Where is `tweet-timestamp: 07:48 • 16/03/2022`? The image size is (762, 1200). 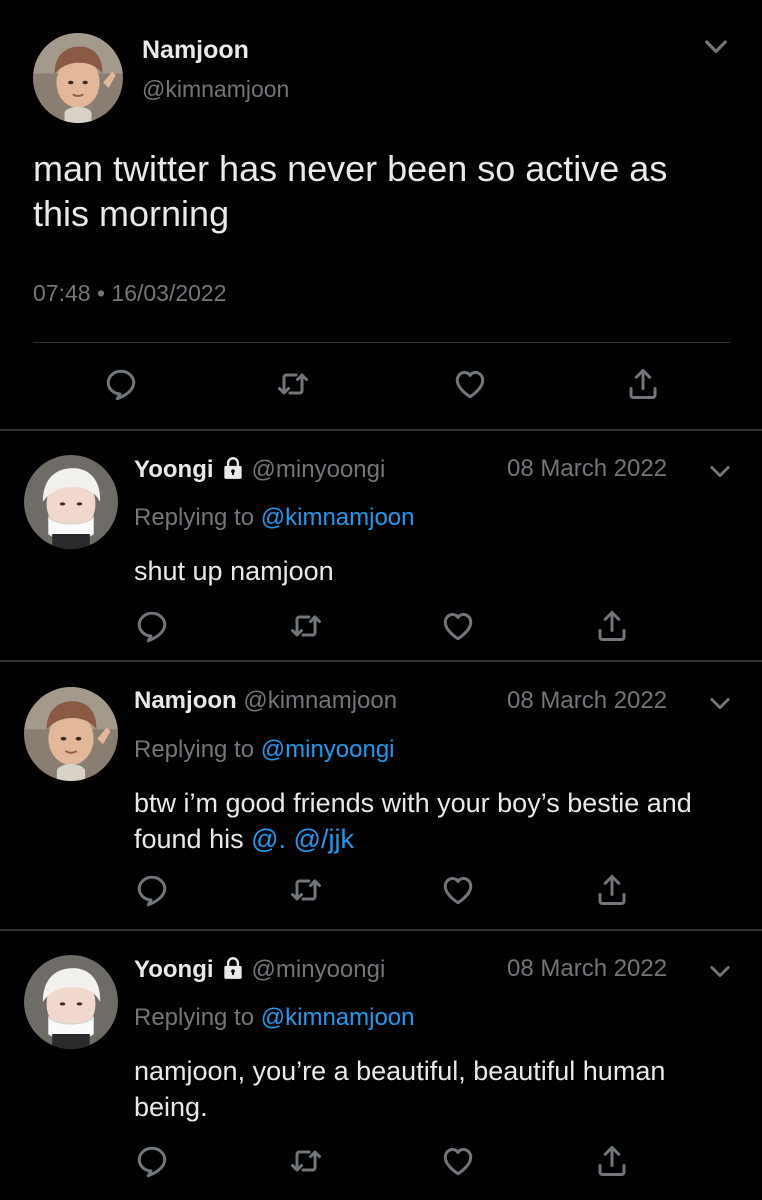
tweet-timestamp: 07:48 • 16/03/2022 is located at coordinates (130, 293).